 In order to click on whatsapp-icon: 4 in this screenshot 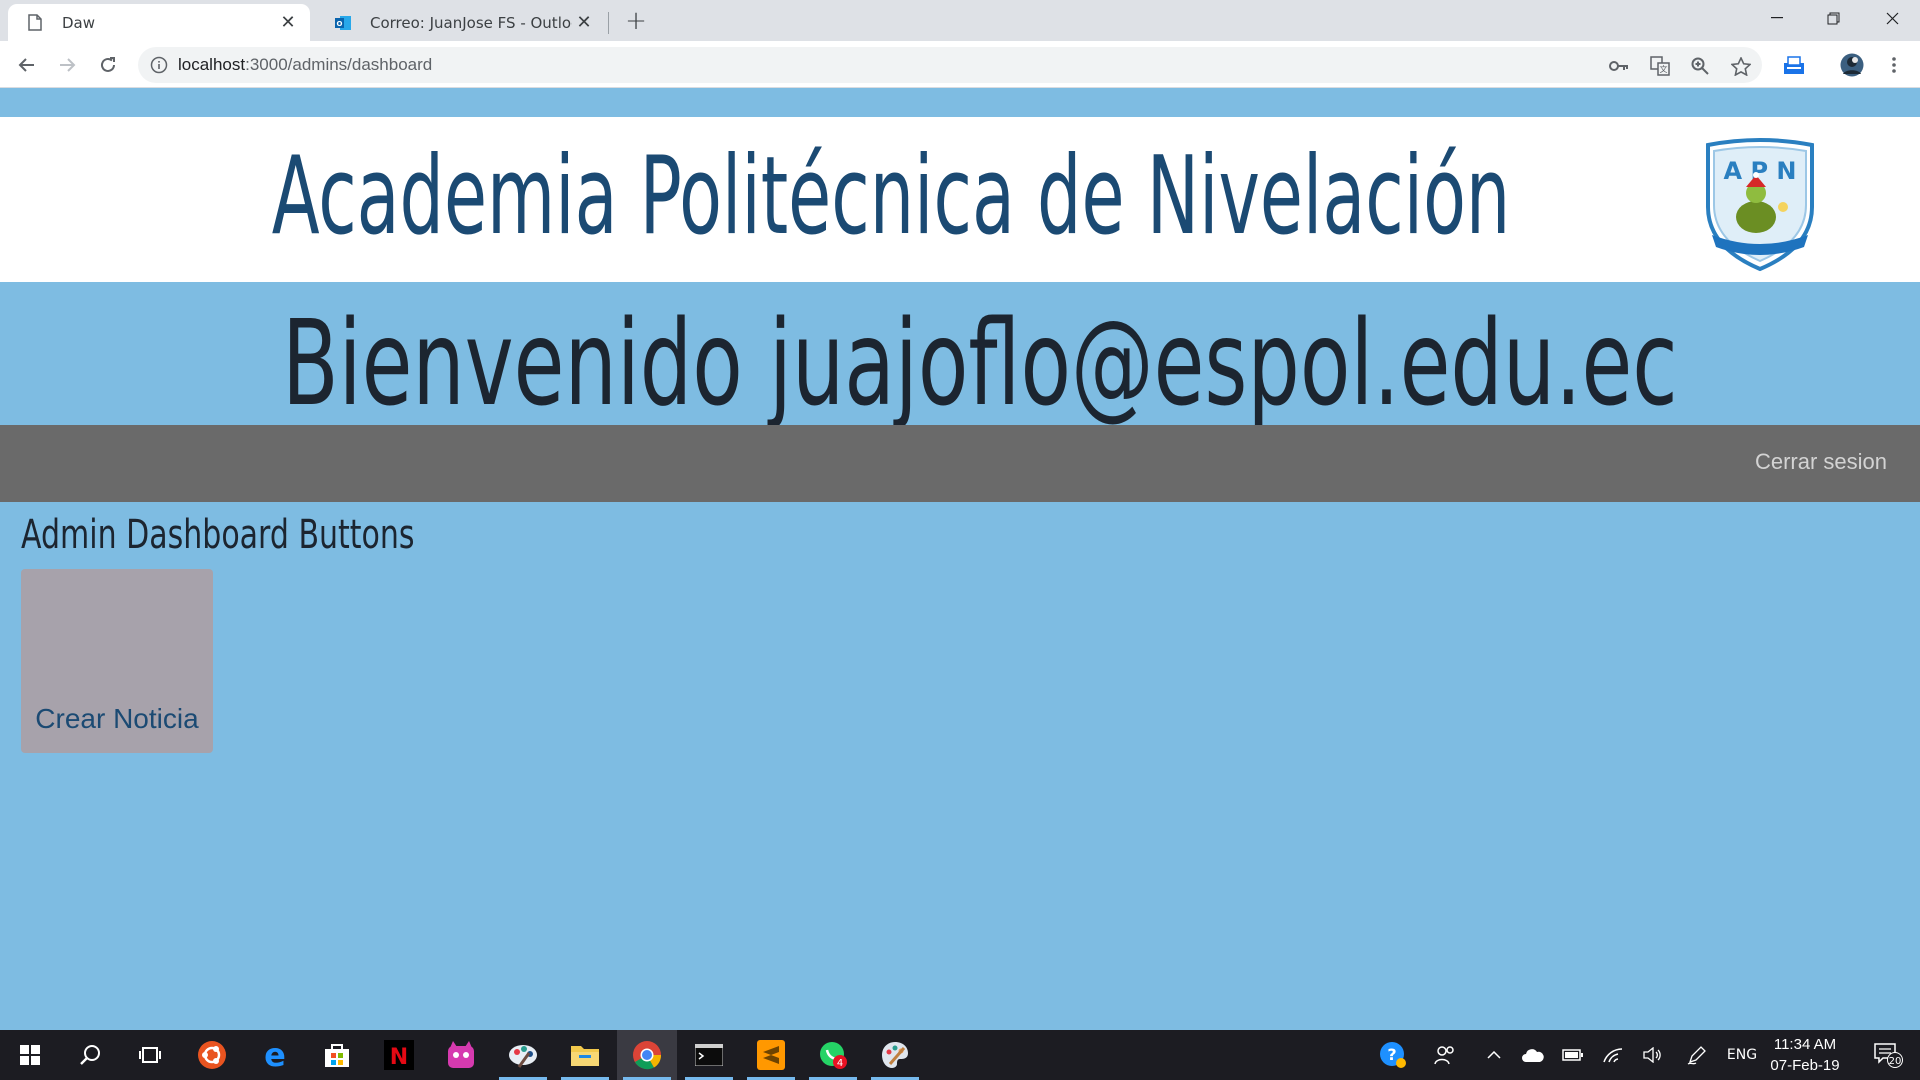, I will do `click(833, 1055)`.